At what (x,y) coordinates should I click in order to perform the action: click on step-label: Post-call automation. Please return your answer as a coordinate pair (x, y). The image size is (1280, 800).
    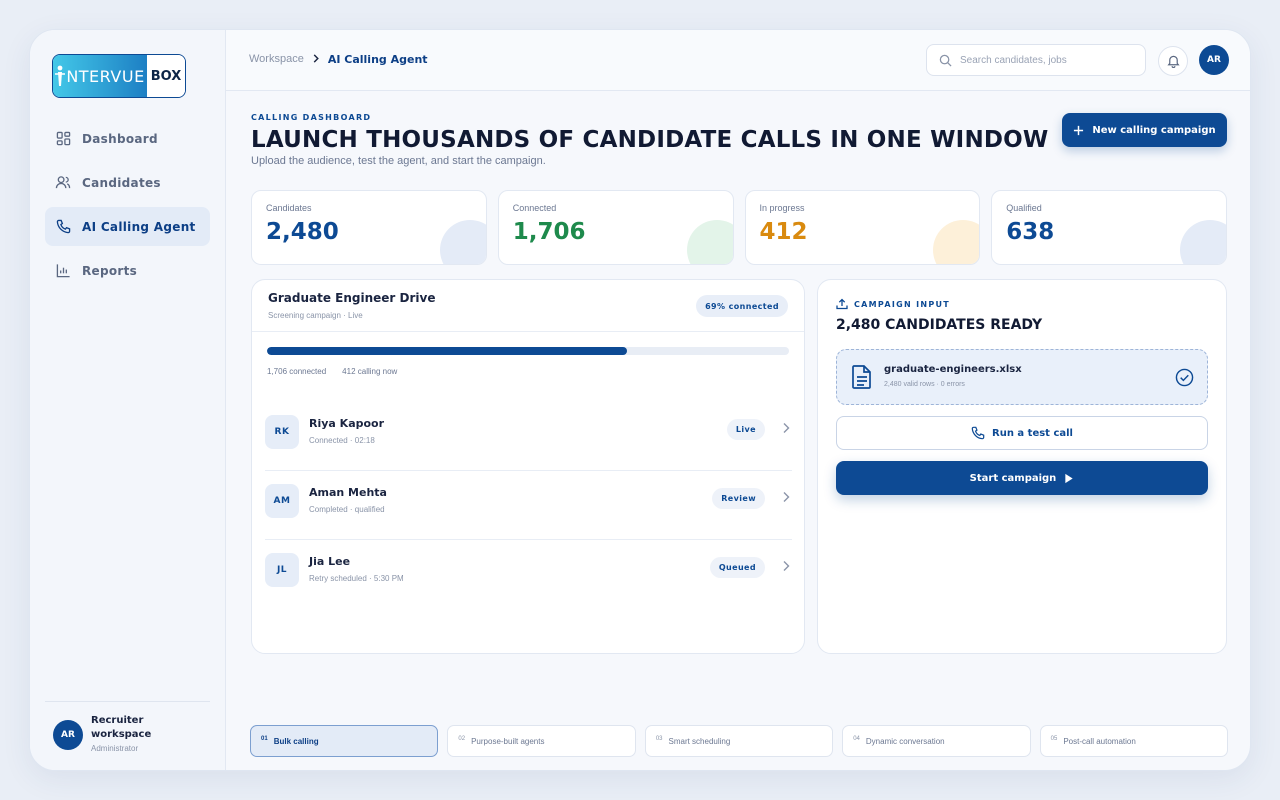
    Looking at the image, I should click on (1099, 741).